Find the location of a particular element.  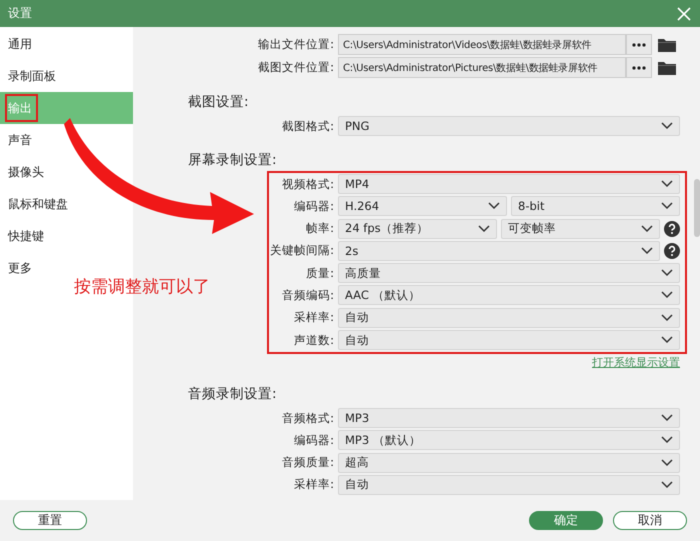

field-label: 输出文件位置: is located at coordinates (296, 44).